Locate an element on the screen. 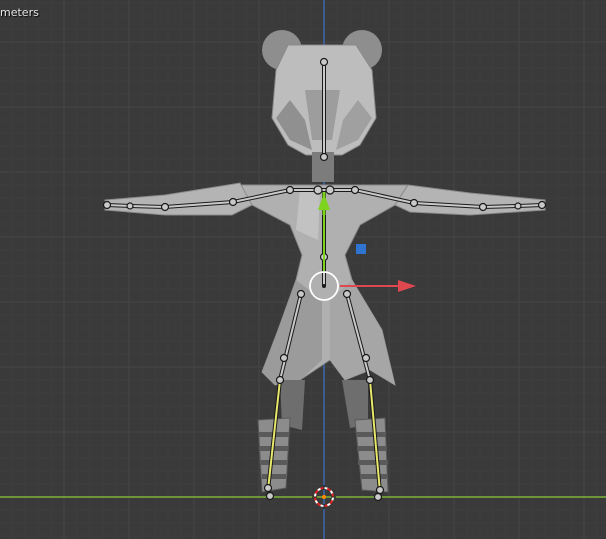 This screenshot has height=539, width=606. gizmo-x-arrow is located at coordinates (407, 286).